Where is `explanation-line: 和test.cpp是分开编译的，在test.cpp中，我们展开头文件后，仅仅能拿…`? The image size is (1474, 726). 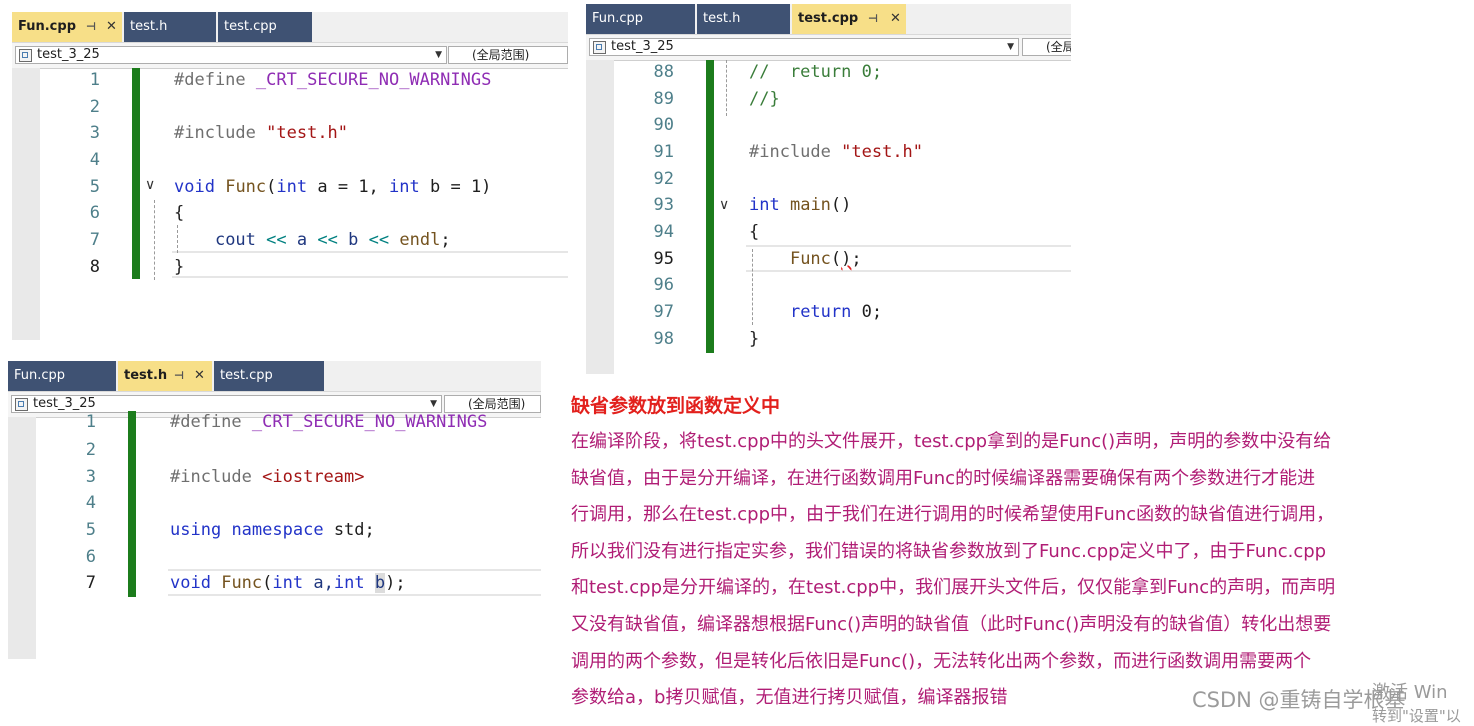 explanation-line: 和test.cpp是分开编译的，在test.cpp中，我们展开头文件后，仅仅能拿… is located at coordinates (953, 588).